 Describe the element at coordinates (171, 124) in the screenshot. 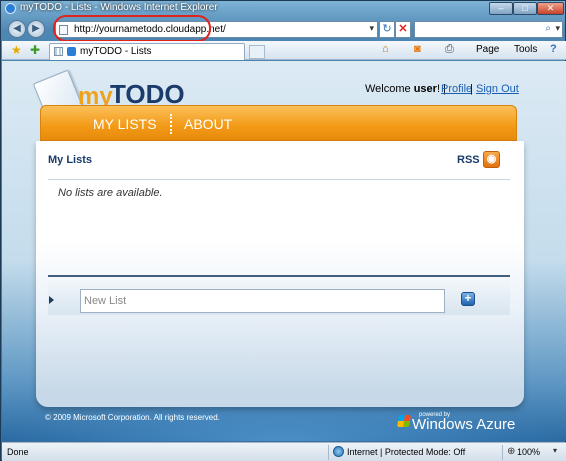

I see `nav-divider` at that location.